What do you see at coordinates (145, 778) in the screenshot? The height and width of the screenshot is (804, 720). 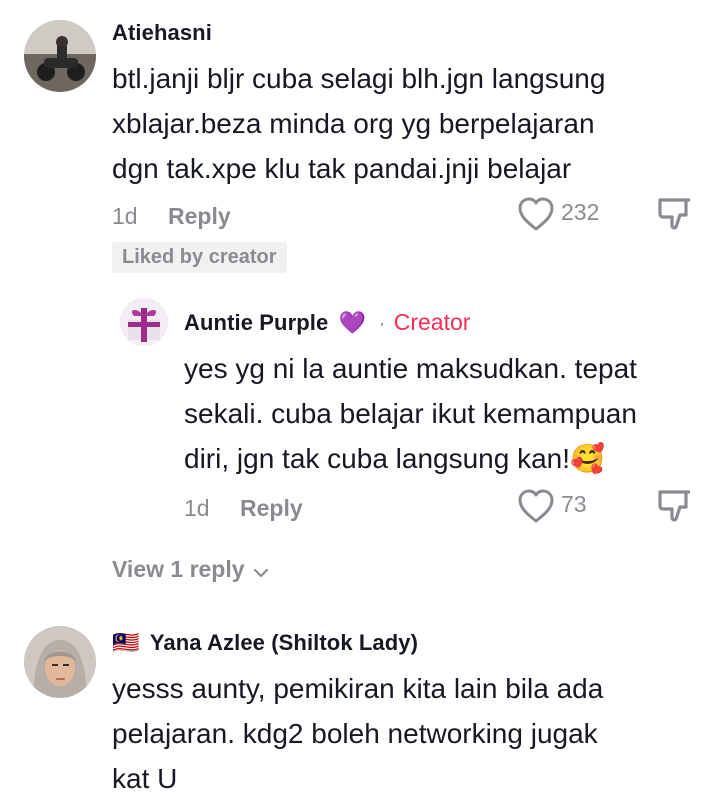 I see `comment-text-line: kat U` at bounding box center [145, 778].